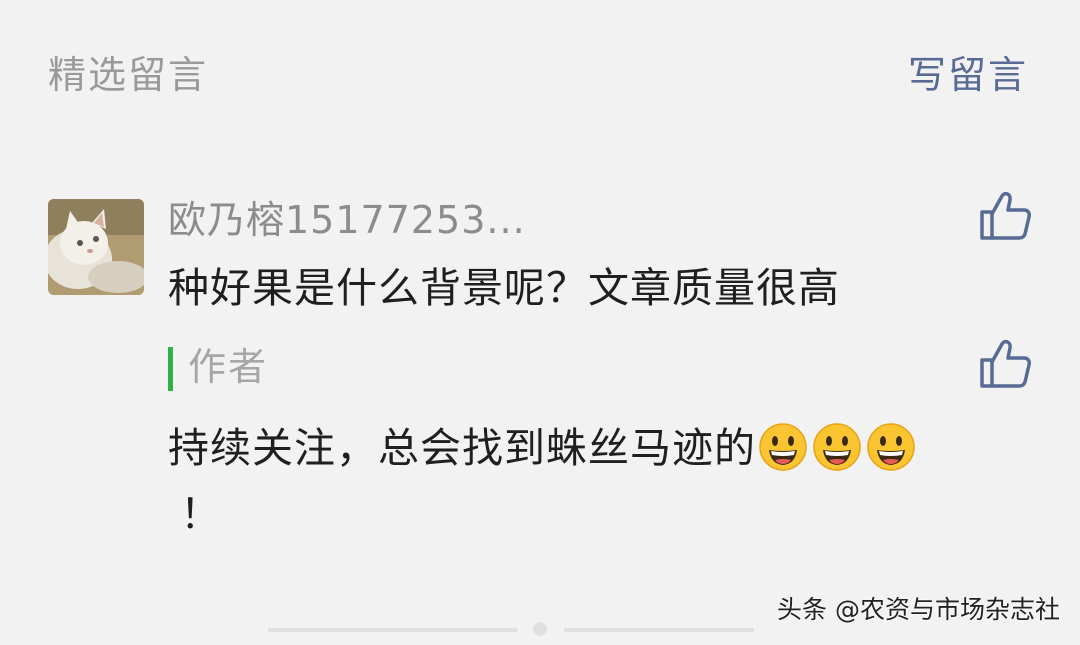  What do you see at coordinates (504, 288) in the screenshot?
I see `comment-text: 种好果是什么背景呢？文章质量很高` at bounding box center [504, 288].